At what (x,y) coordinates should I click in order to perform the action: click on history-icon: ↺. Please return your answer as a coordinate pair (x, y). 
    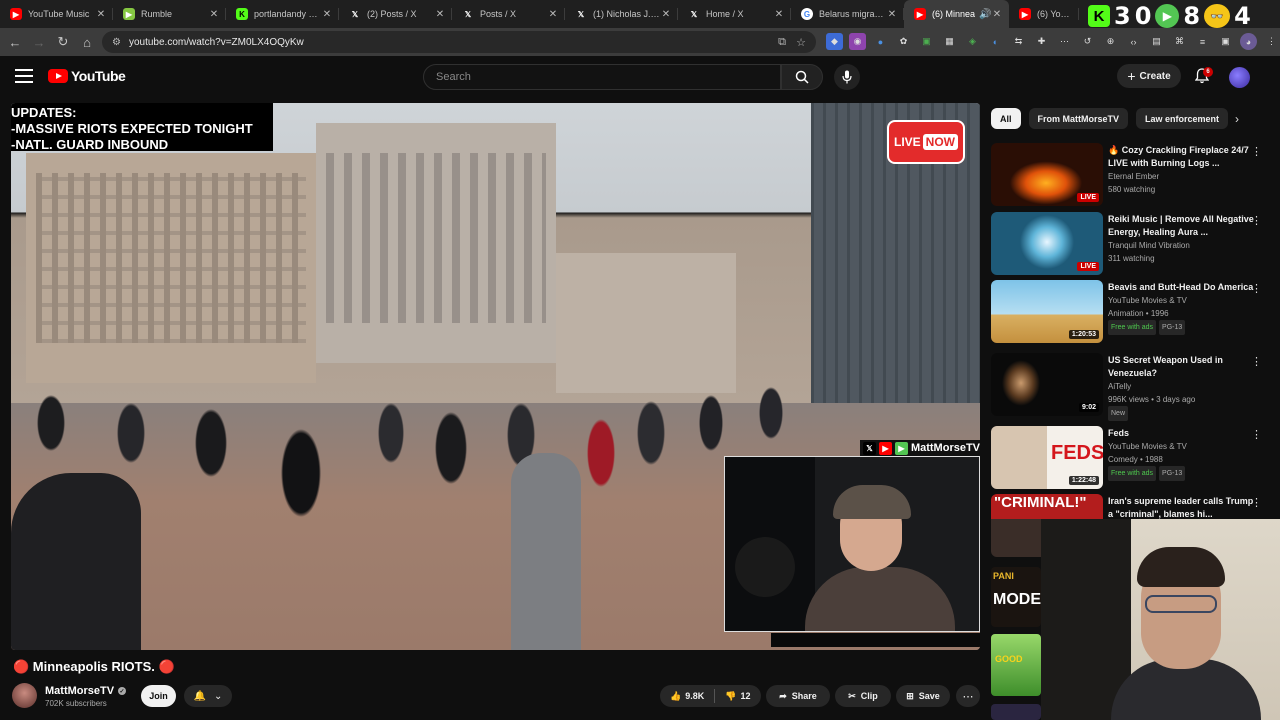
    Looking at the image, I should click on (1087, 41).